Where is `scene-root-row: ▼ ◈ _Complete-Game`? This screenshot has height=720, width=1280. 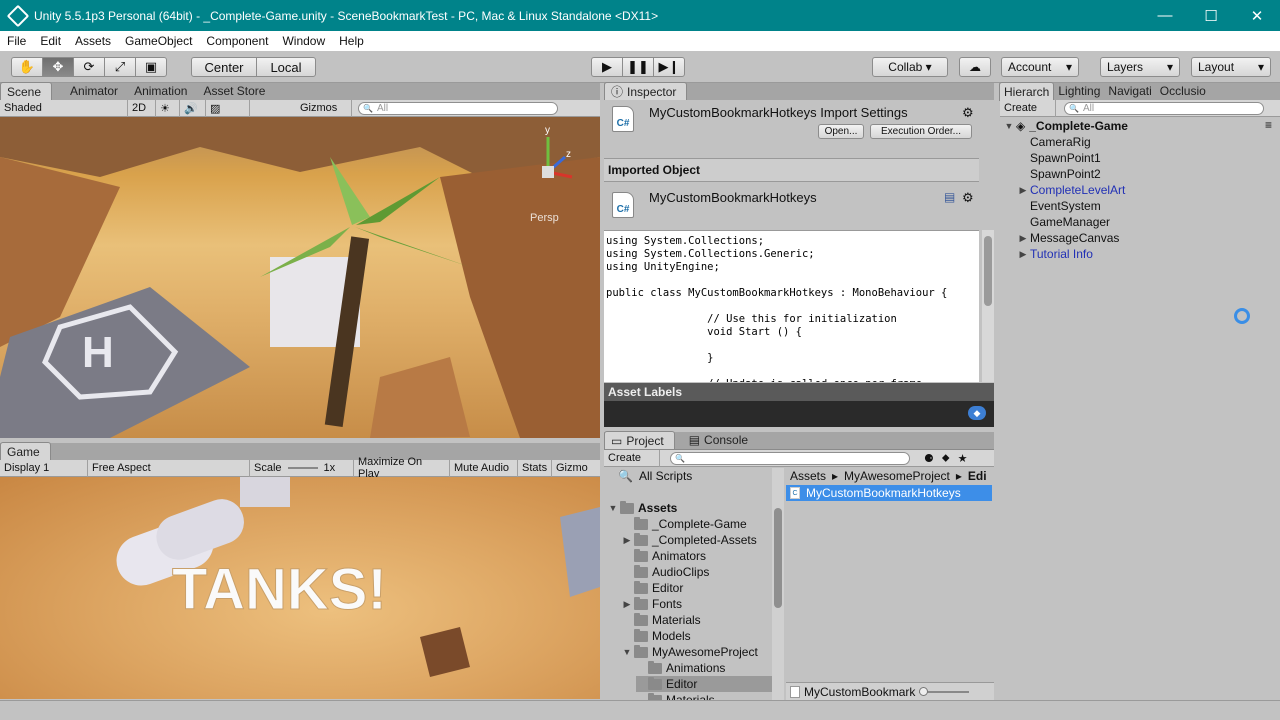
scene-root-row: ▼ ◈ _Complete-Game is located at coordinates (1066, 126).